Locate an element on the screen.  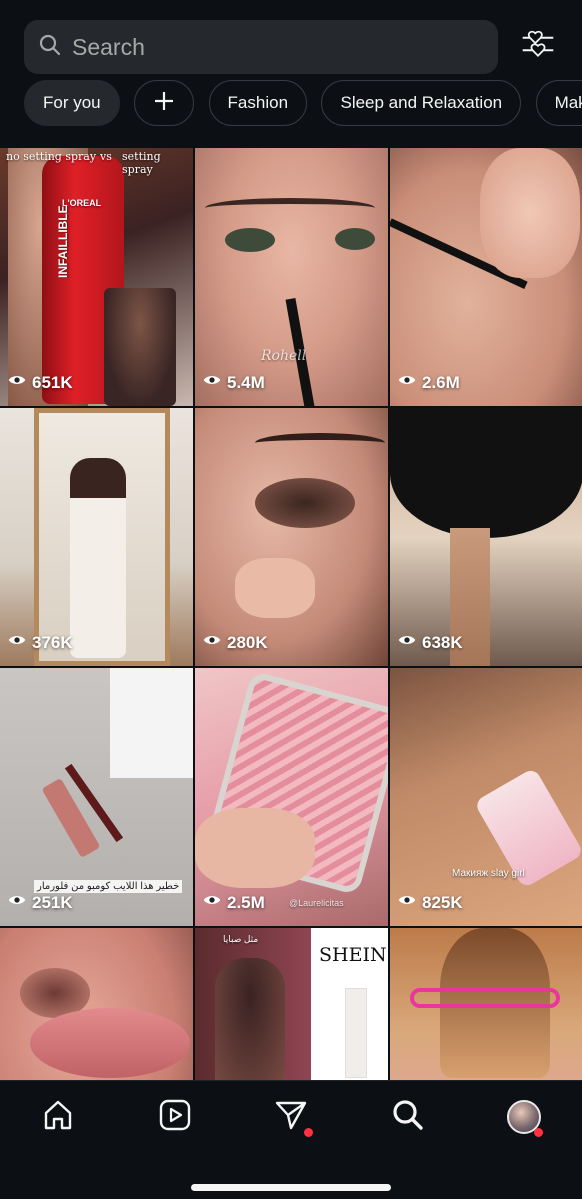
search-box is located at coordinates (261, 47).